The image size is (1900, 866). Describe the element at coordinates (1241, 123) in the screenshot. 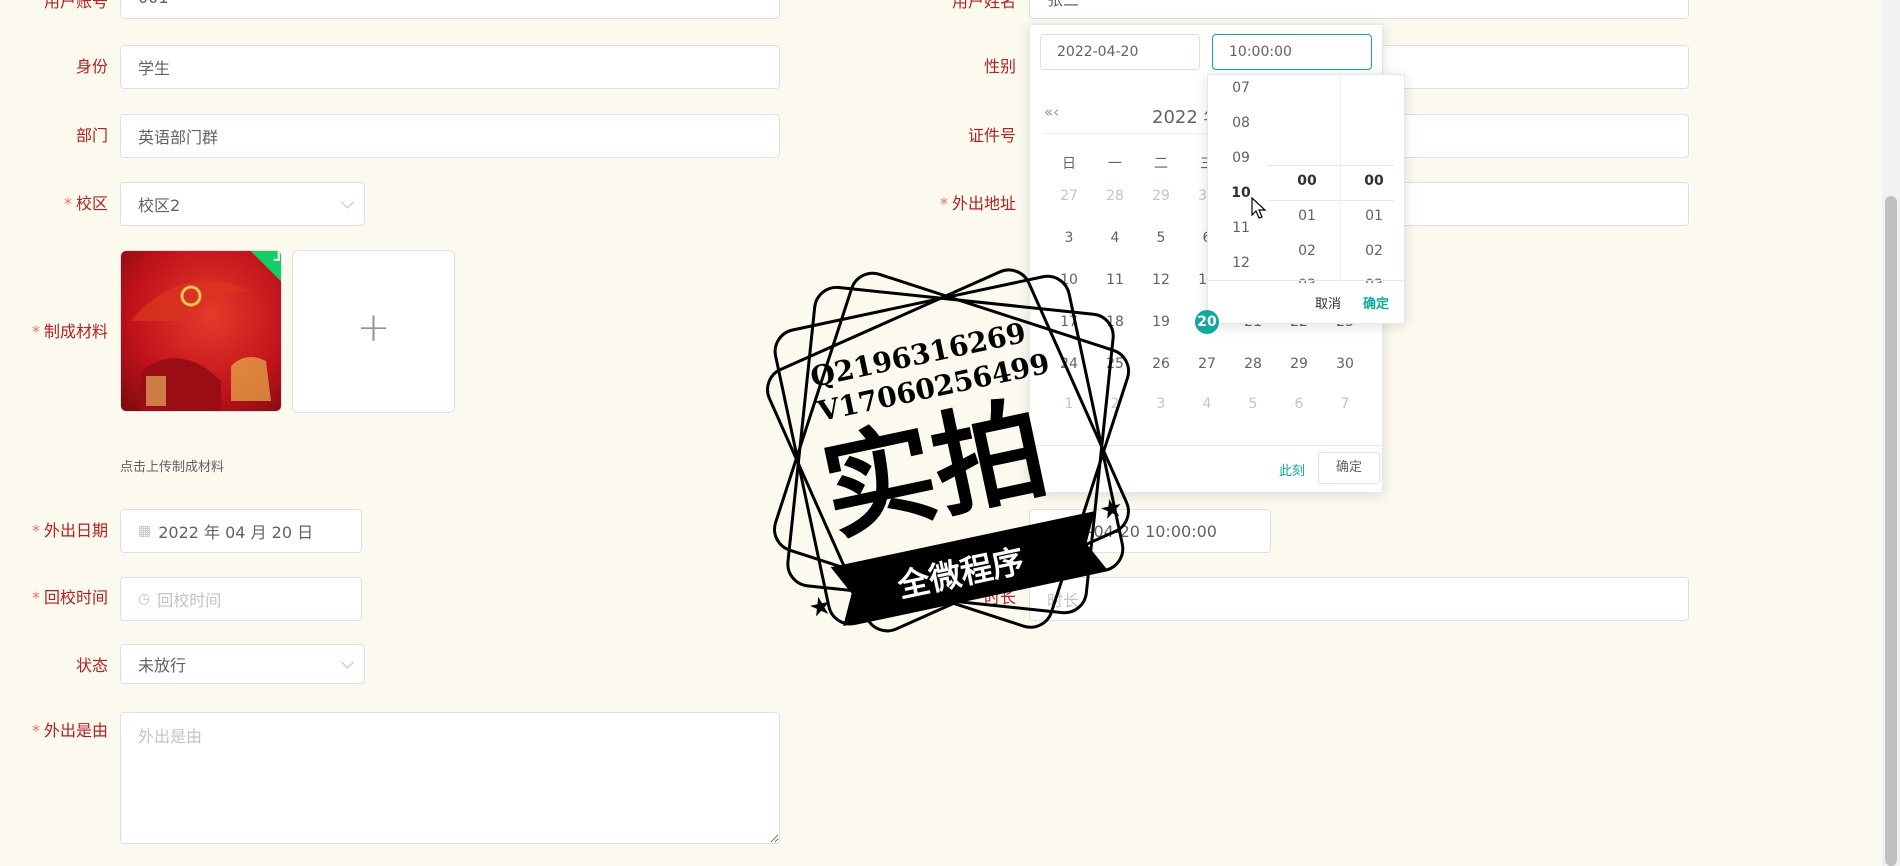

I see `hour-option: 08` at that location.